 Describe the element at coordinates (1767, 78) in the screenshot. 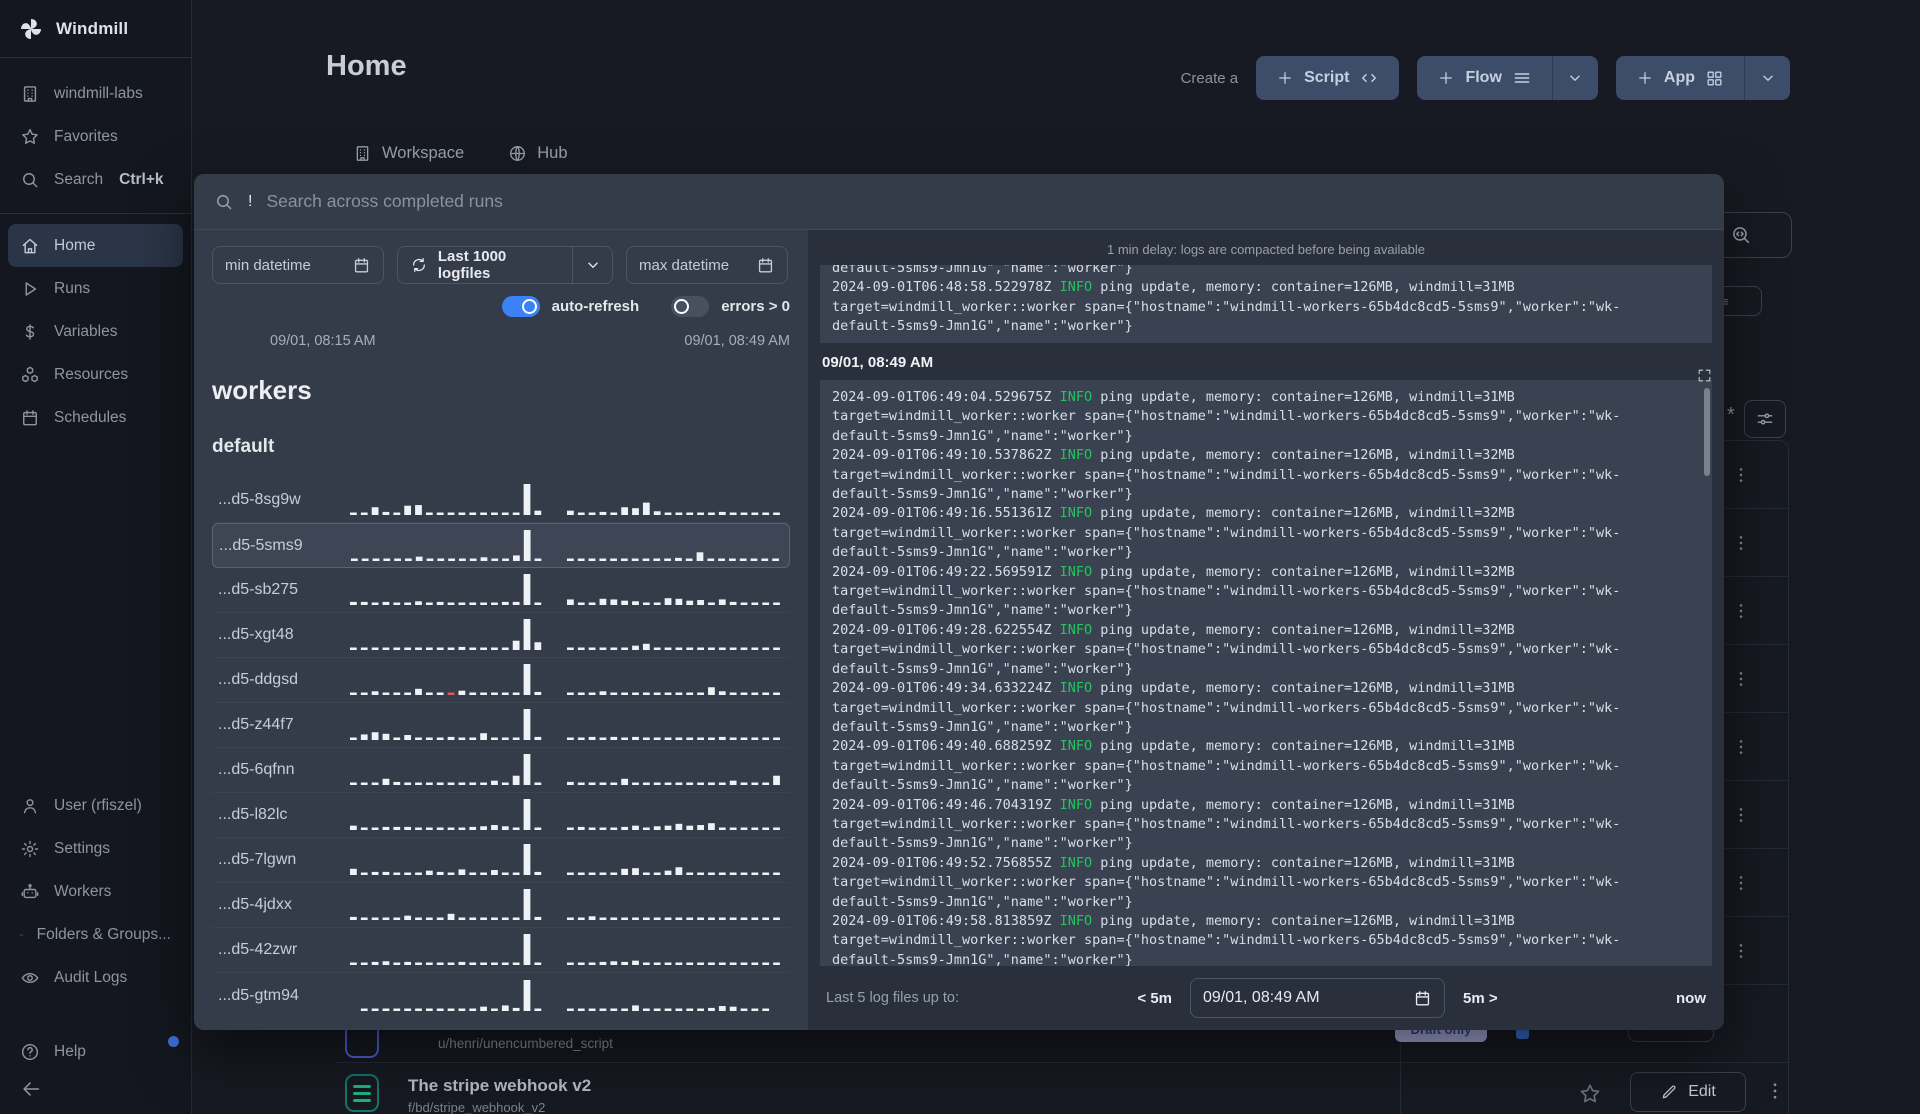

I see `app-dropdown-toggle` at that location.